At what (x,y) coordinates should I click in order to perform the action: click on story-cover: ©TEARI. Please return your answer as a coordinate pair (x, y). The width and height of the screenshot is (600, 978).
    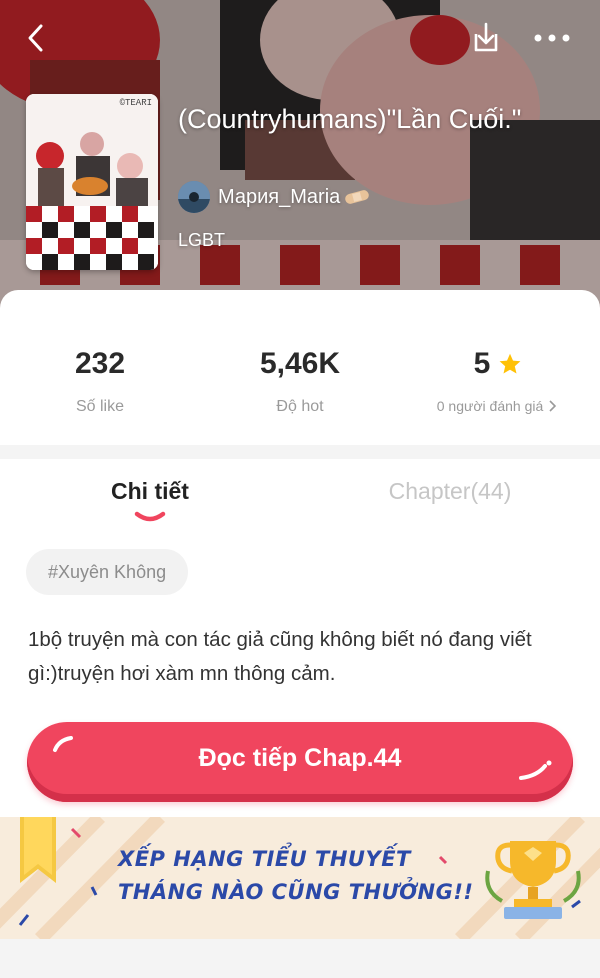
    Looking at the image, I should click on (92, 182).